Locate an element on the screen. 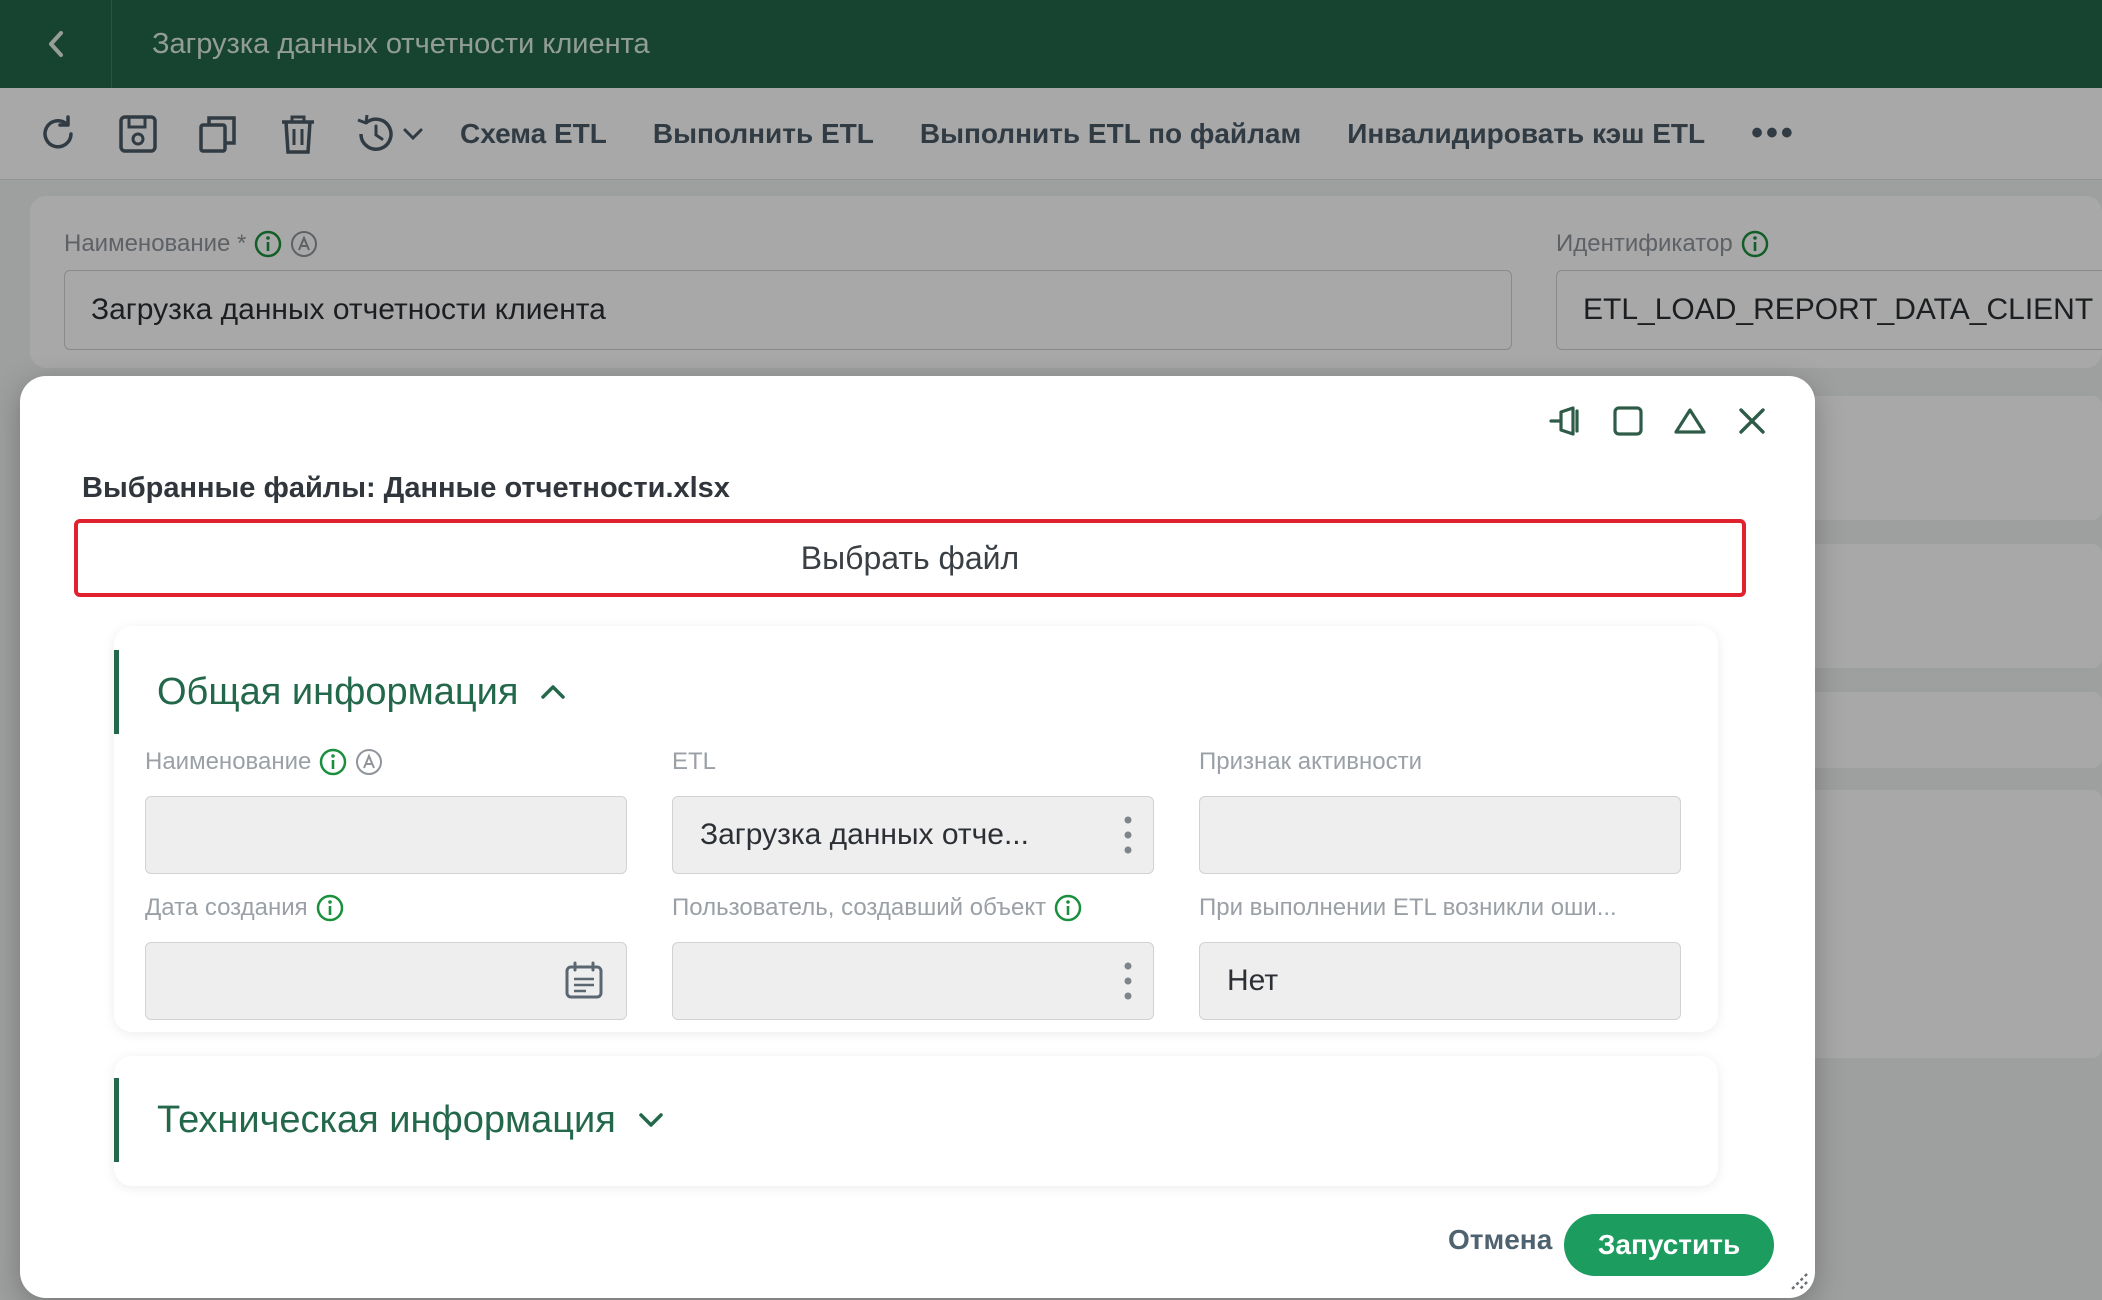  close-icon is located at coordinates (1752, 421).